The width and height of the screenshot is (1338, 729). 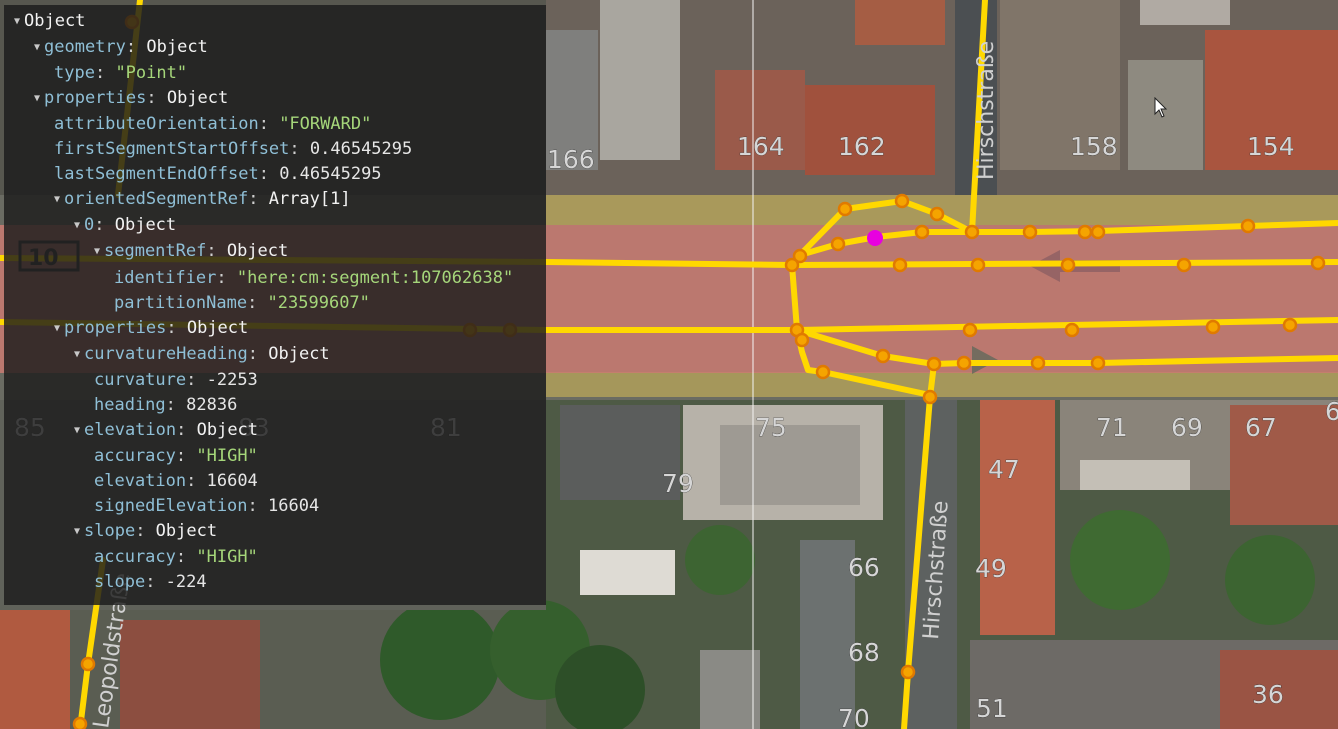 I want to click on street-label-north: Hirschstraße, so click(x=986, y=110).